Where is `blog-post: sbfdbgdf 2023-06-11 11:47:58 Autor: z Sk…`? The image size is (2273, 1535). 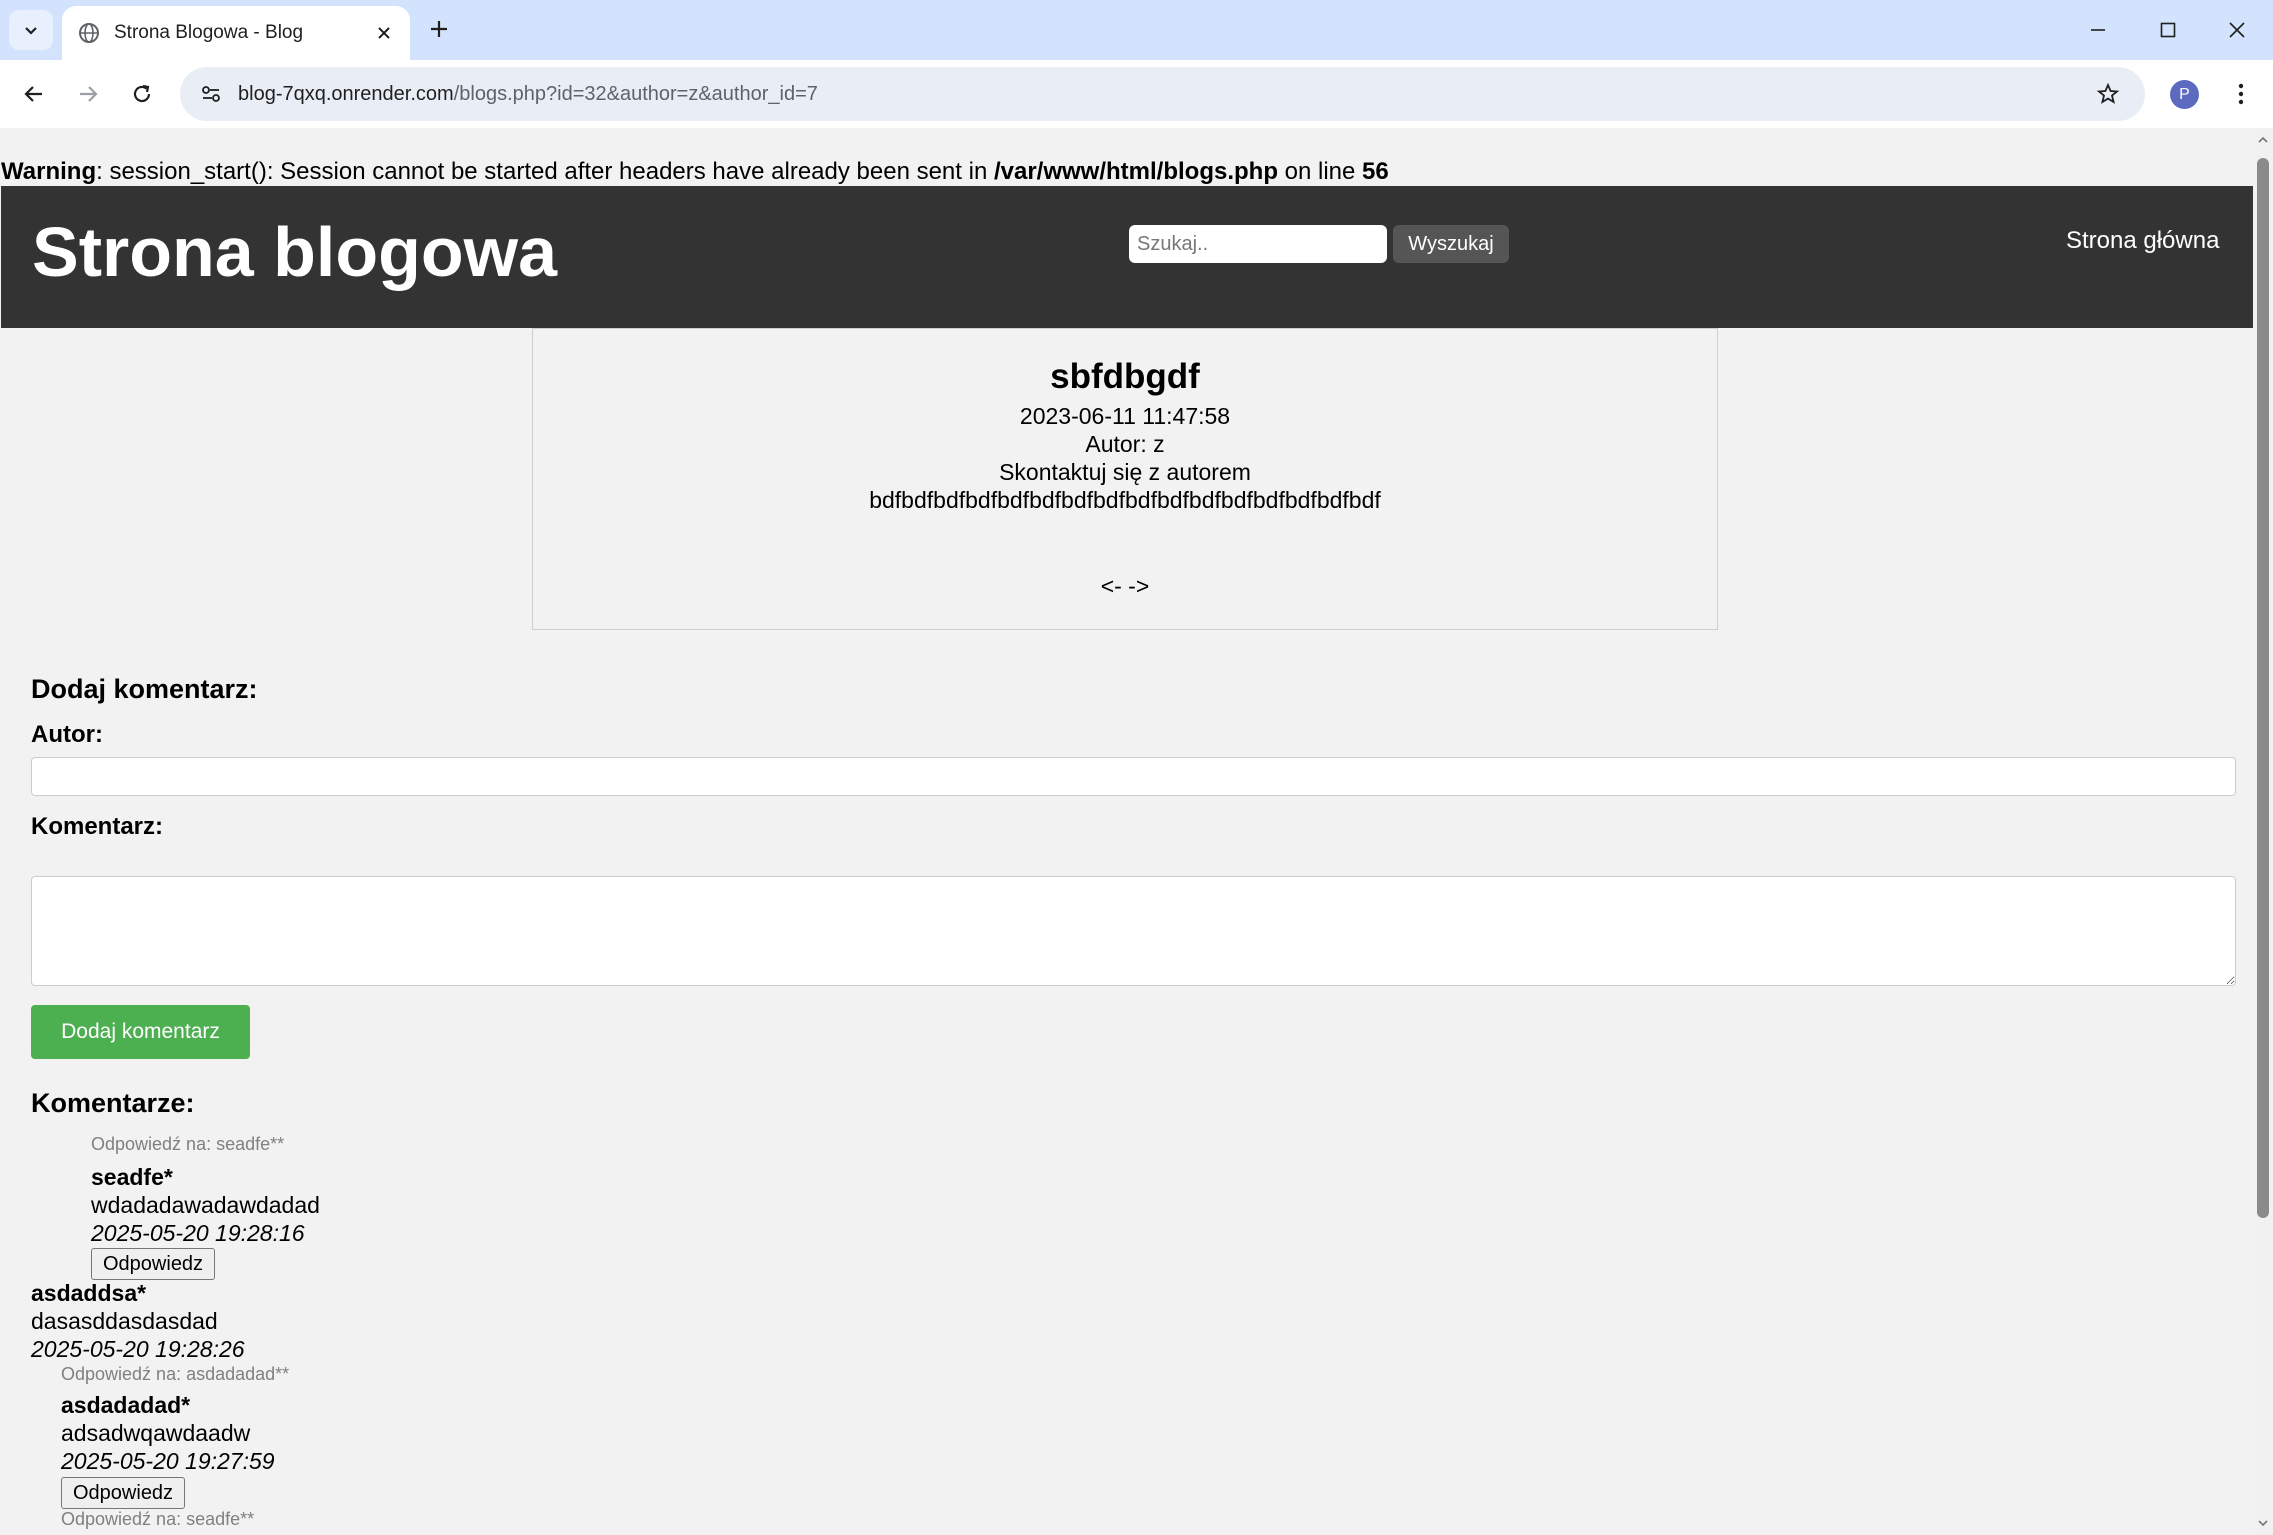 blog-post: sbfdbgdf 2023-06-11 11:47:58 Autor: z Sk… is located at coordinates (1125, 479).